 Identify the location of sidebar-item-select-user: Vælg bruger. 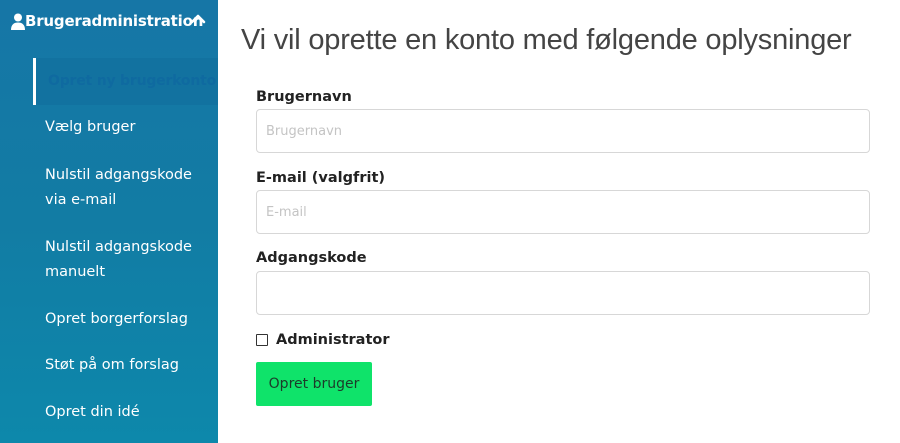
(130, 127).